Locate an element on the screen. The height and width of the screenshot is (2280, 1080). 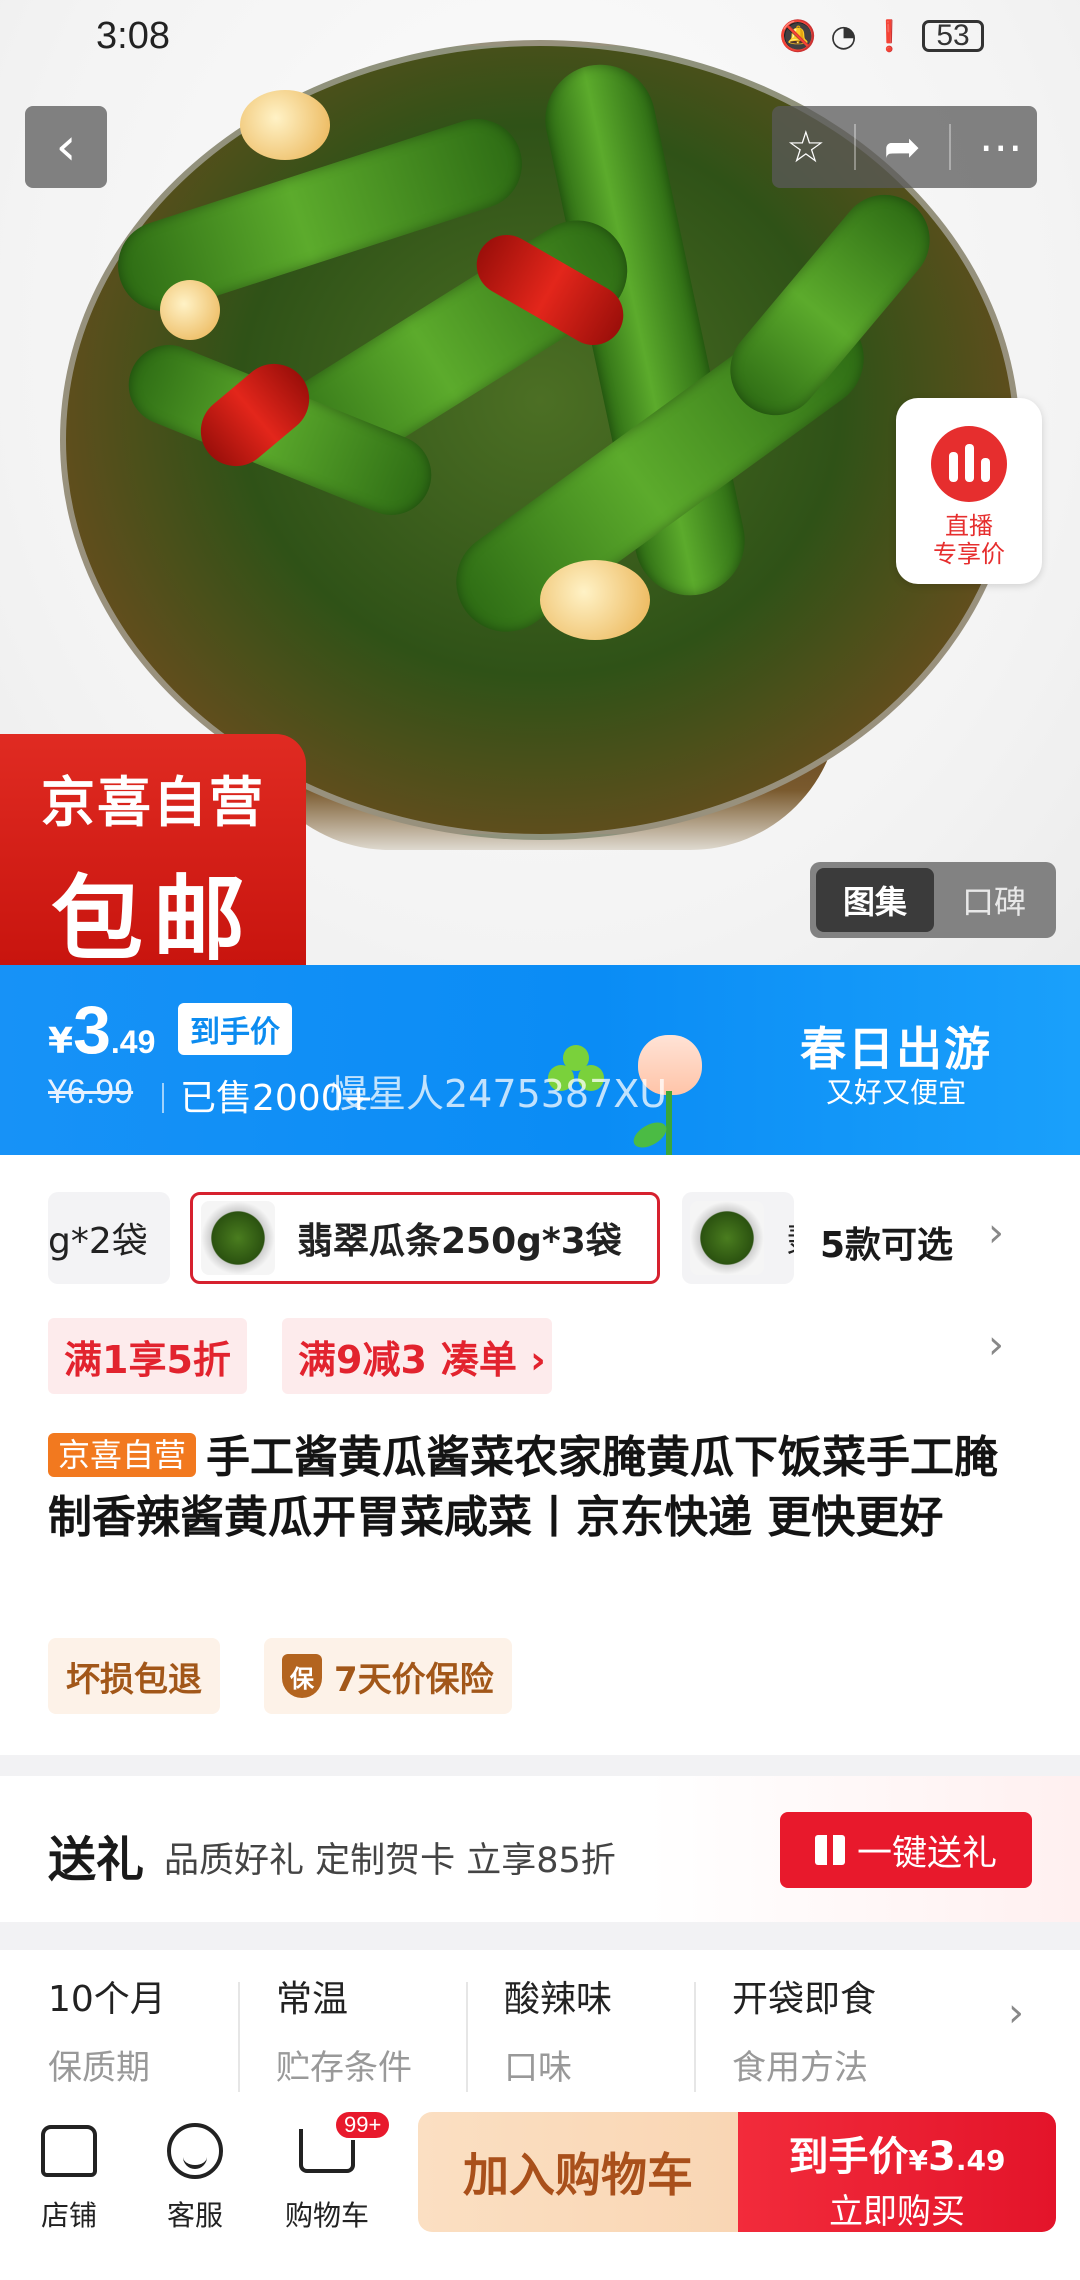
price-integer: 3 is located at coordinates (92, 1030).